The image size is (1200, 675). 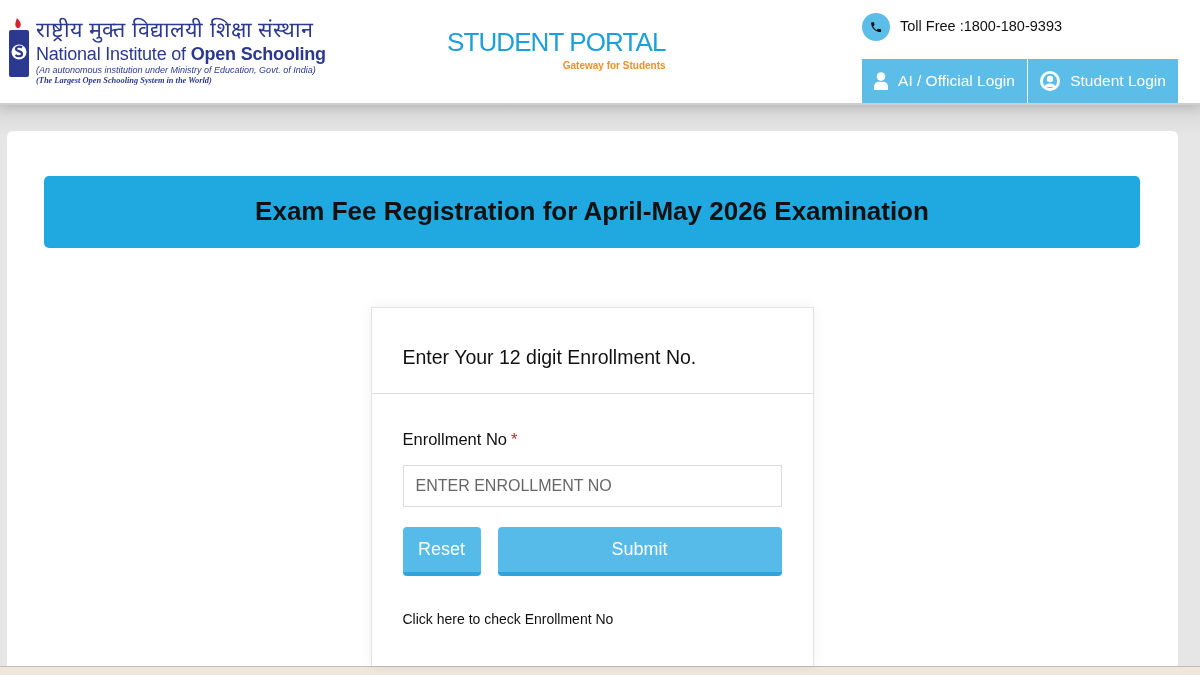 I want to click on page-title: Exam Fee Registration for April-May 2026 Examination, so click(x=592, y=212).